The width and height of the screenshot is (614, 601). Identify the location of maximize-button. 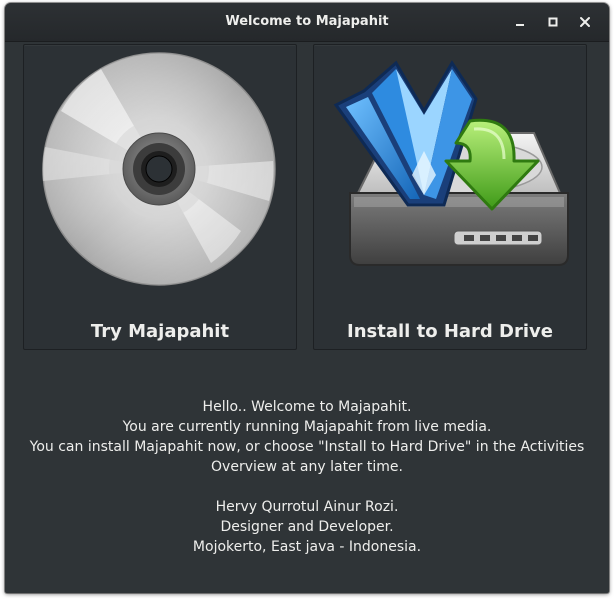
(553, 22).